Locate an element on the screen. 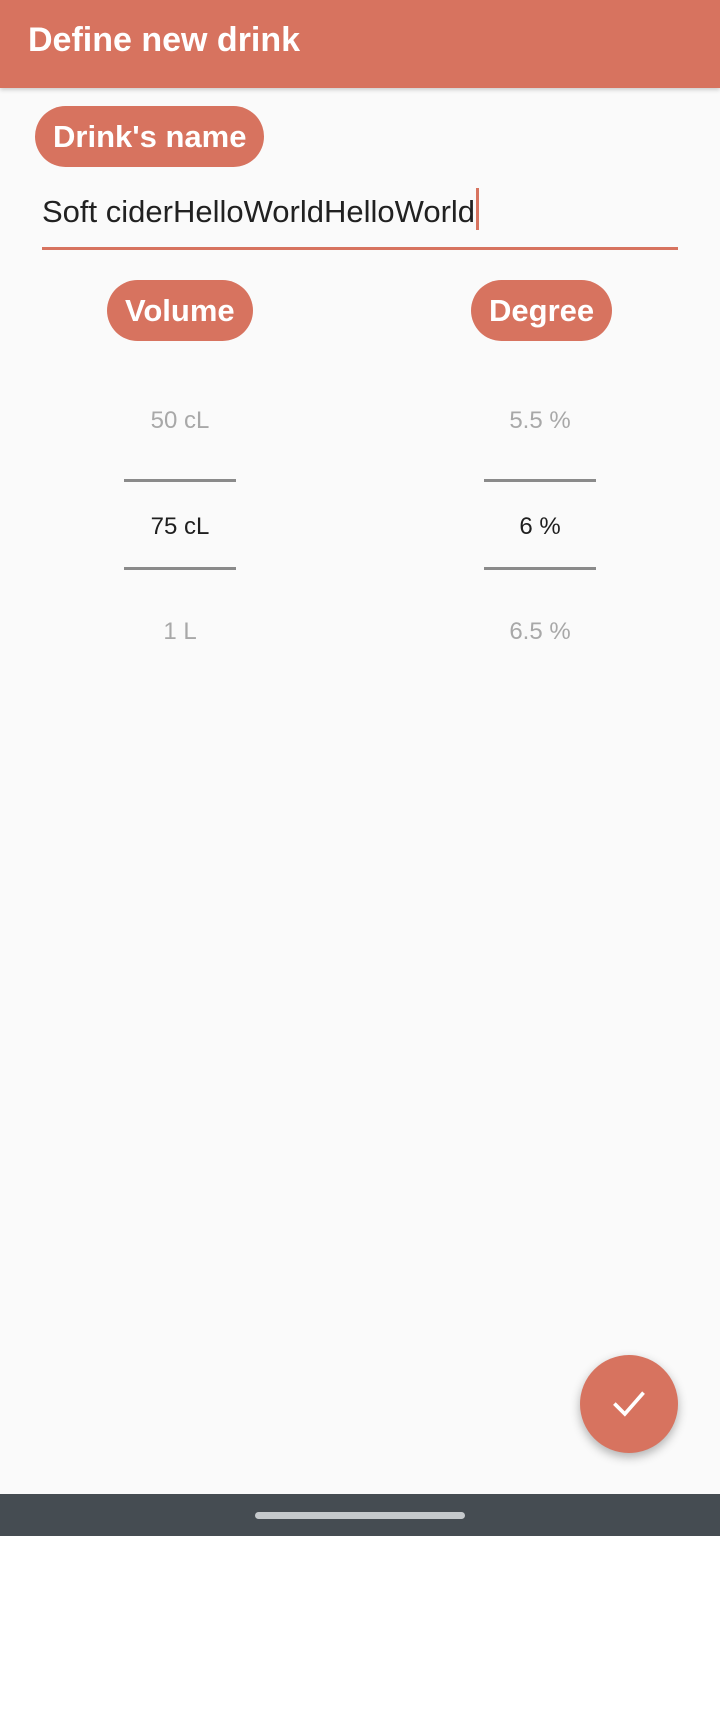  degree-option-next: 6.5 % is located at coordinates (540, 632).